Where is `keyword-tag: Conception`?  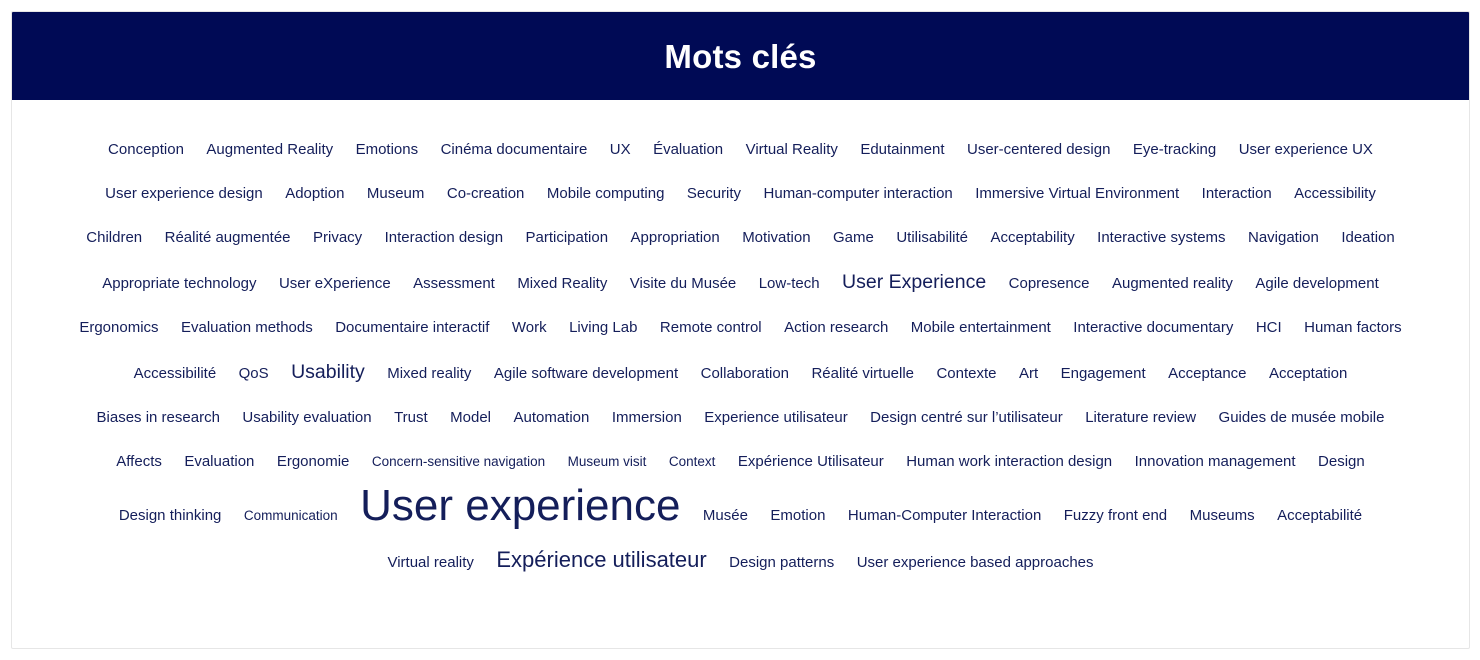
keyword-tag: Conception is located at coordinates (146, 149).